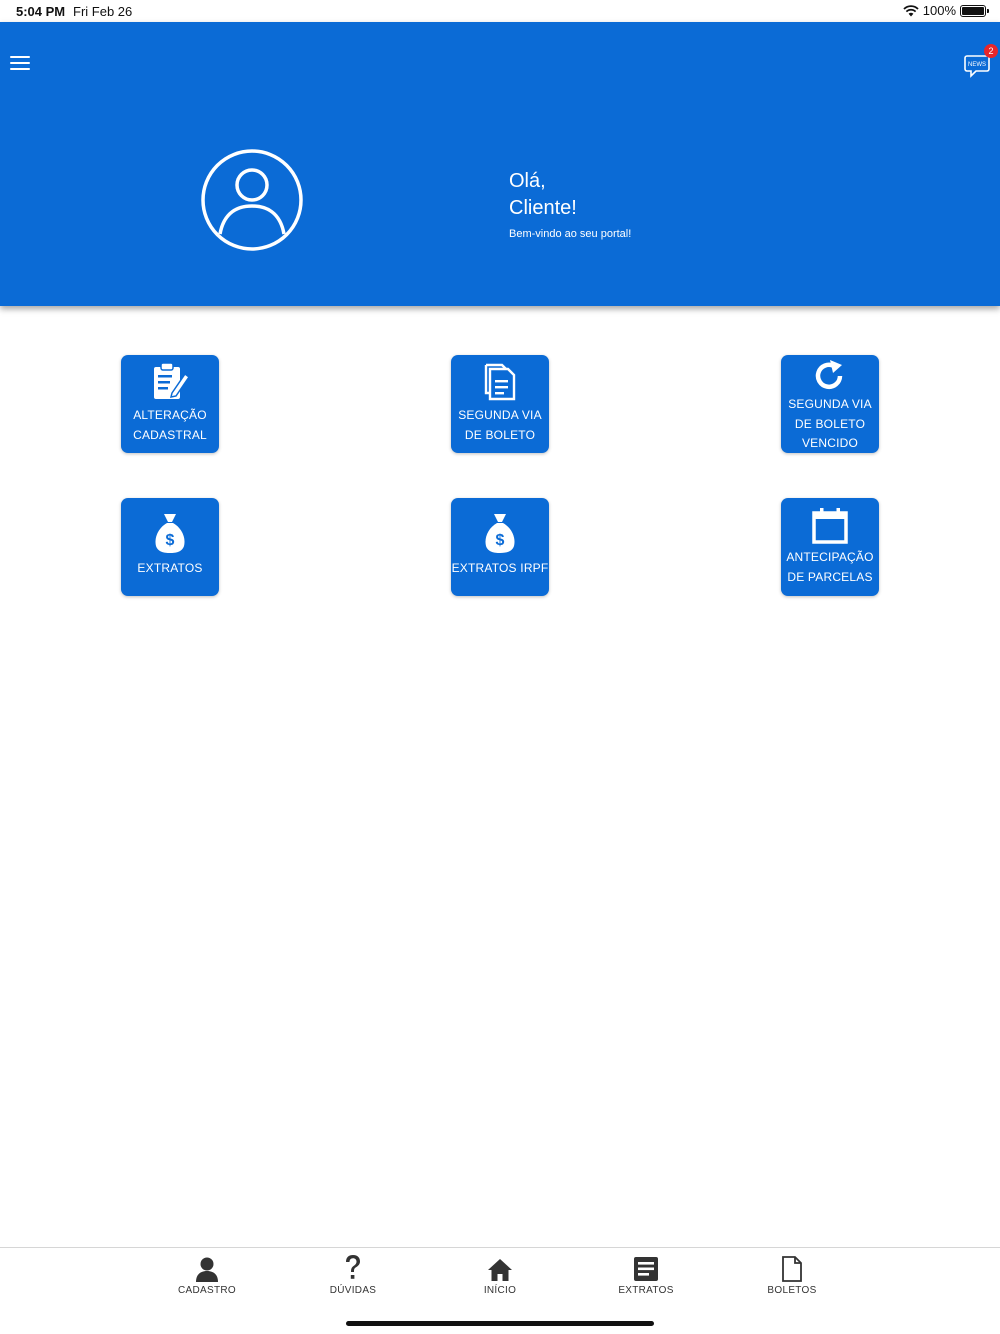 This screenshot has height=1334, width=1000. Describe the element at coordinates (20, 63) in the screenshot. I see `menu-button` at that location.